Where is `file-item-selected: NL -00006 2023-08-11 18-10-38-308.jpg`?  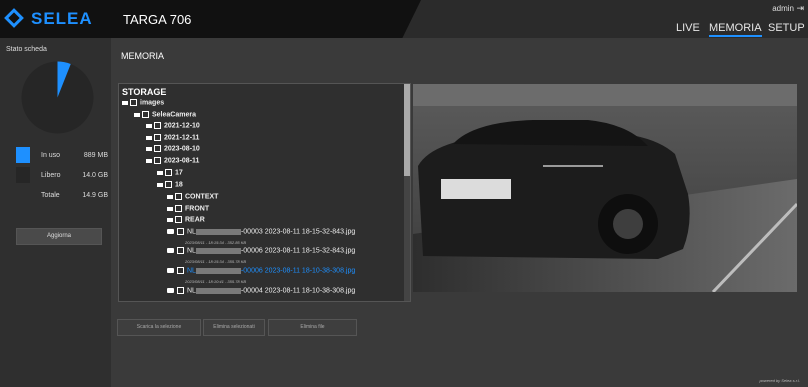 file-item-selected: NL -00006 2023-08-11 18-10-38-308.jpg is located at coordinates (261, 270).